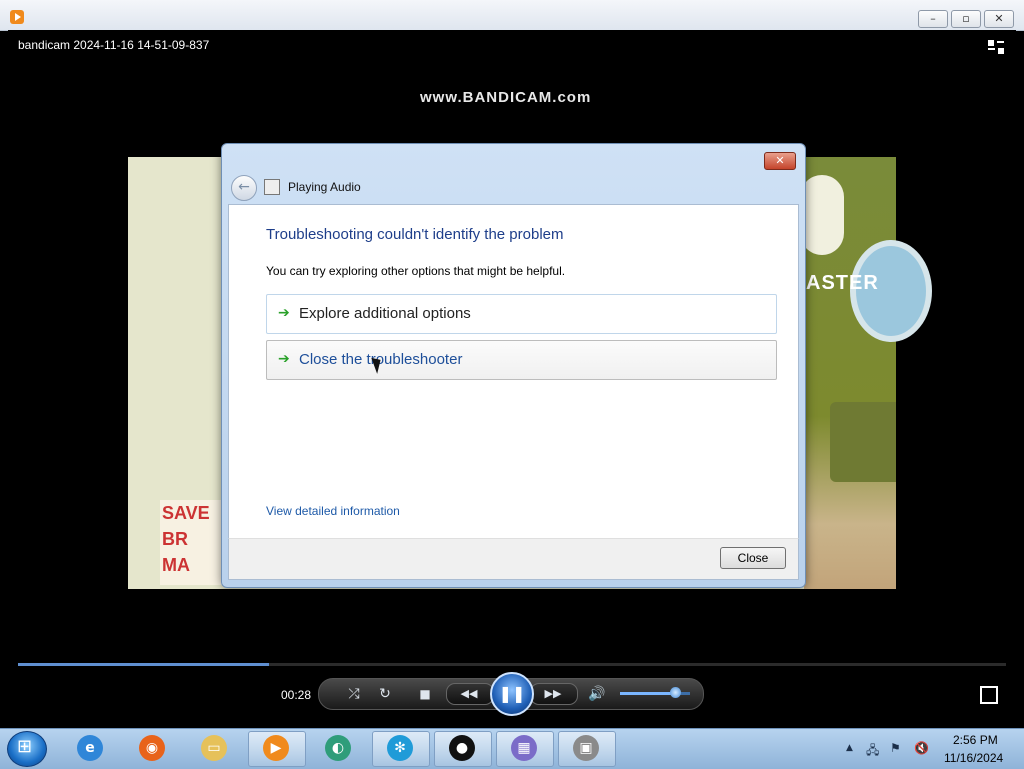  I want to click on file-explorer-icon: ▭, so click(214, 748).